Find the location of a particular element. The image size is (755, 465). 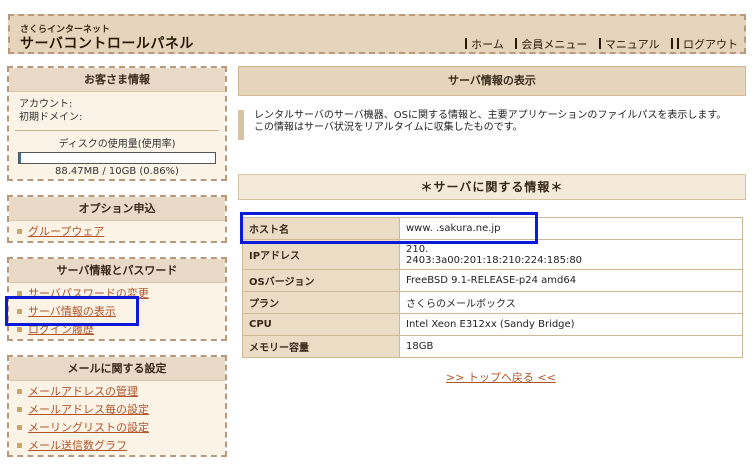

sidebar-item-mail-address-settings: メールアドレス毎の設定 is located at coordinates (117, 409).